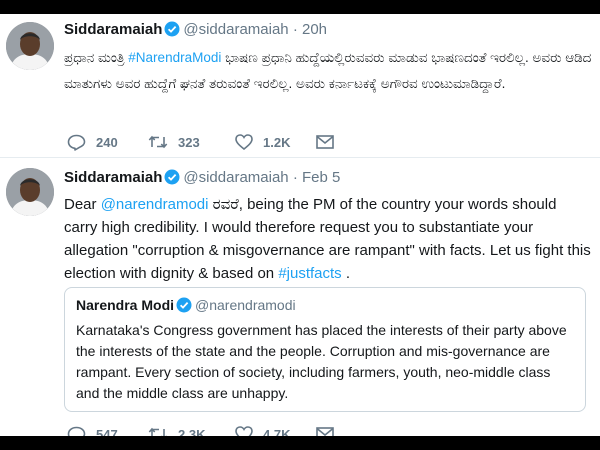  What do you see at coordinates (107, 142) in the screenshot?
I see `reply-count: 240` at bounding box center [107, 142].